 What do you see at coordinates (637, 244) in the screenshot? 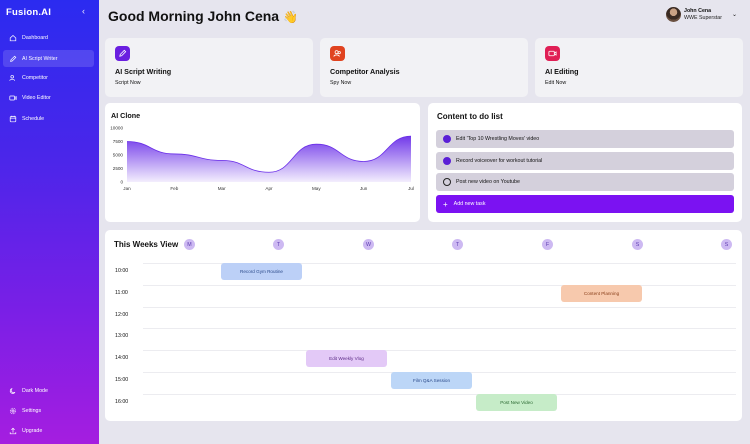
I see `day-label-saturday: S` at bounding box center [637, 244].